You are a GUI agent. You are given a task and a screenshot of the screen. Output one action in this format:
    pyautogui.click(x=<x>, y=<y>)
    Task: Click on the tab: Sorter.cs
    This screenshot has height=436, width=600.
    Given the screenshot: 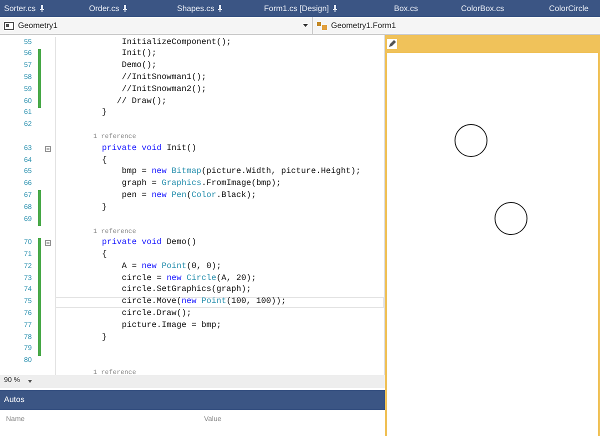 What is the action you would take?
    pyautogui.click(x=20, y=8)
    